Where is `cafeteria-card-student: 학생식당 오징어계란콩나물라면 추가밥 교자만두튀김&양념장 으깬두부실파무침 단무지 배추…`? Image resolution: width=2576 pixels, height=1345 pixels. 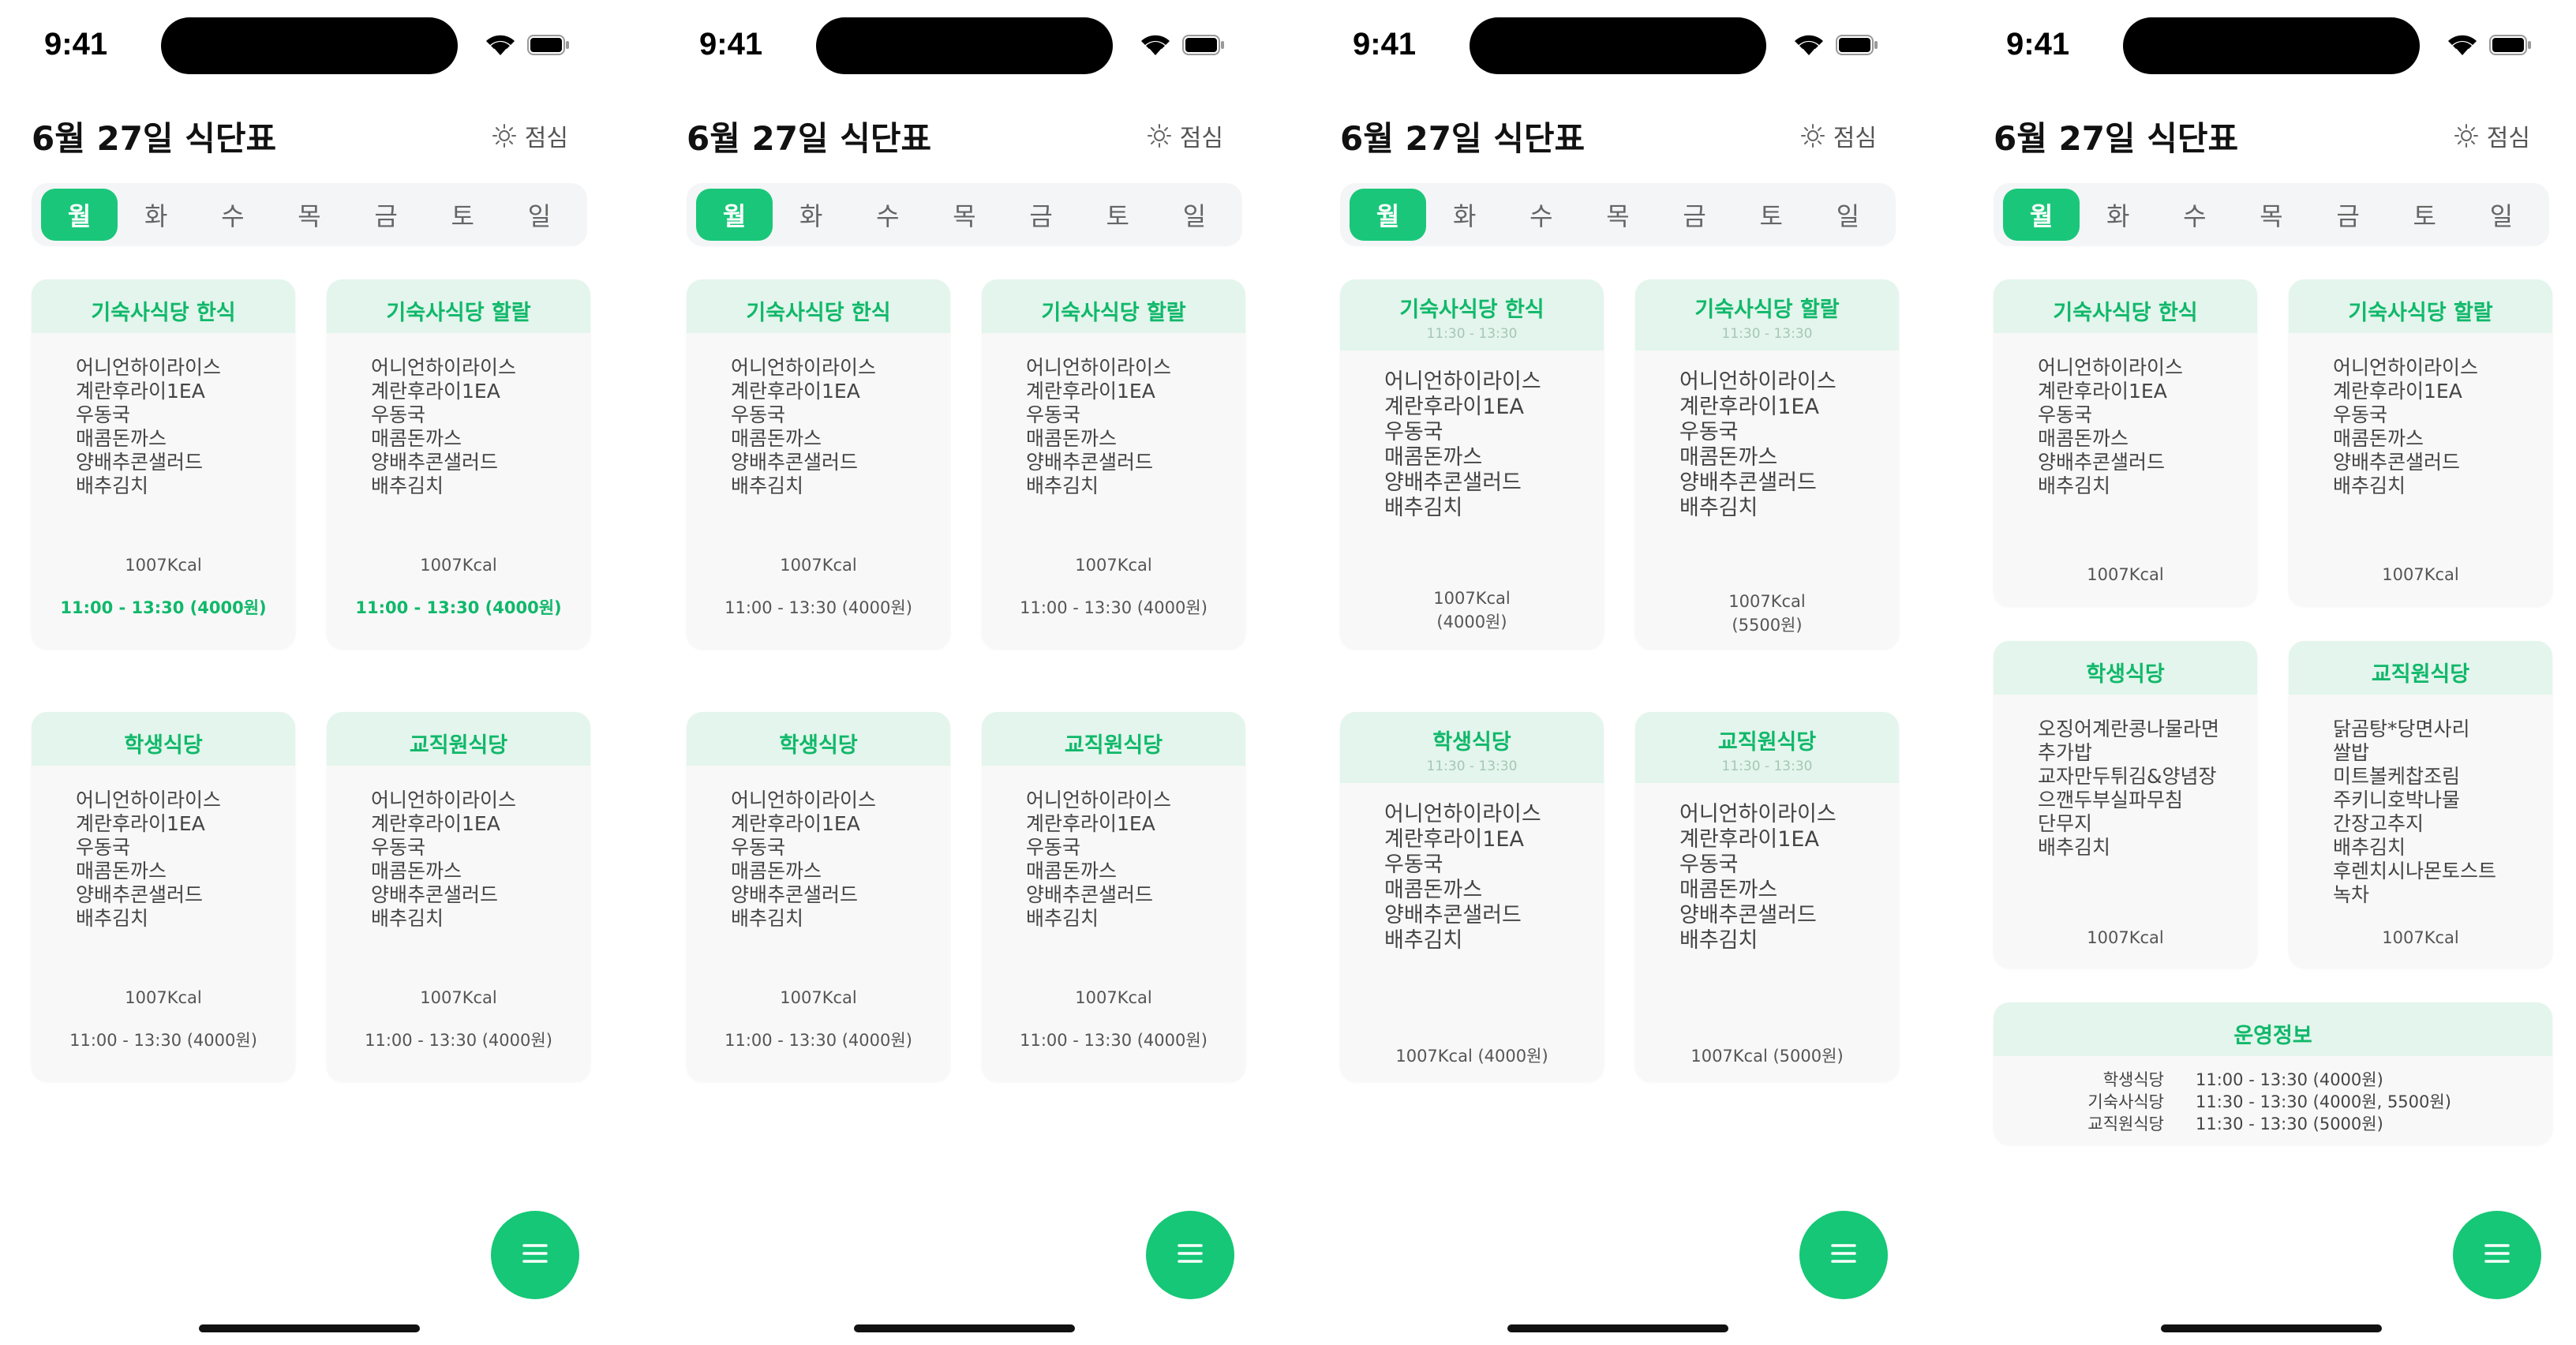 cafeteria-card-student: 학생식당 오징어계란콩나물라면 추가밥 교자만두튀김&양념장 으깬두부실파무침 단무지 배추… is located at coordinates (2125, 804).